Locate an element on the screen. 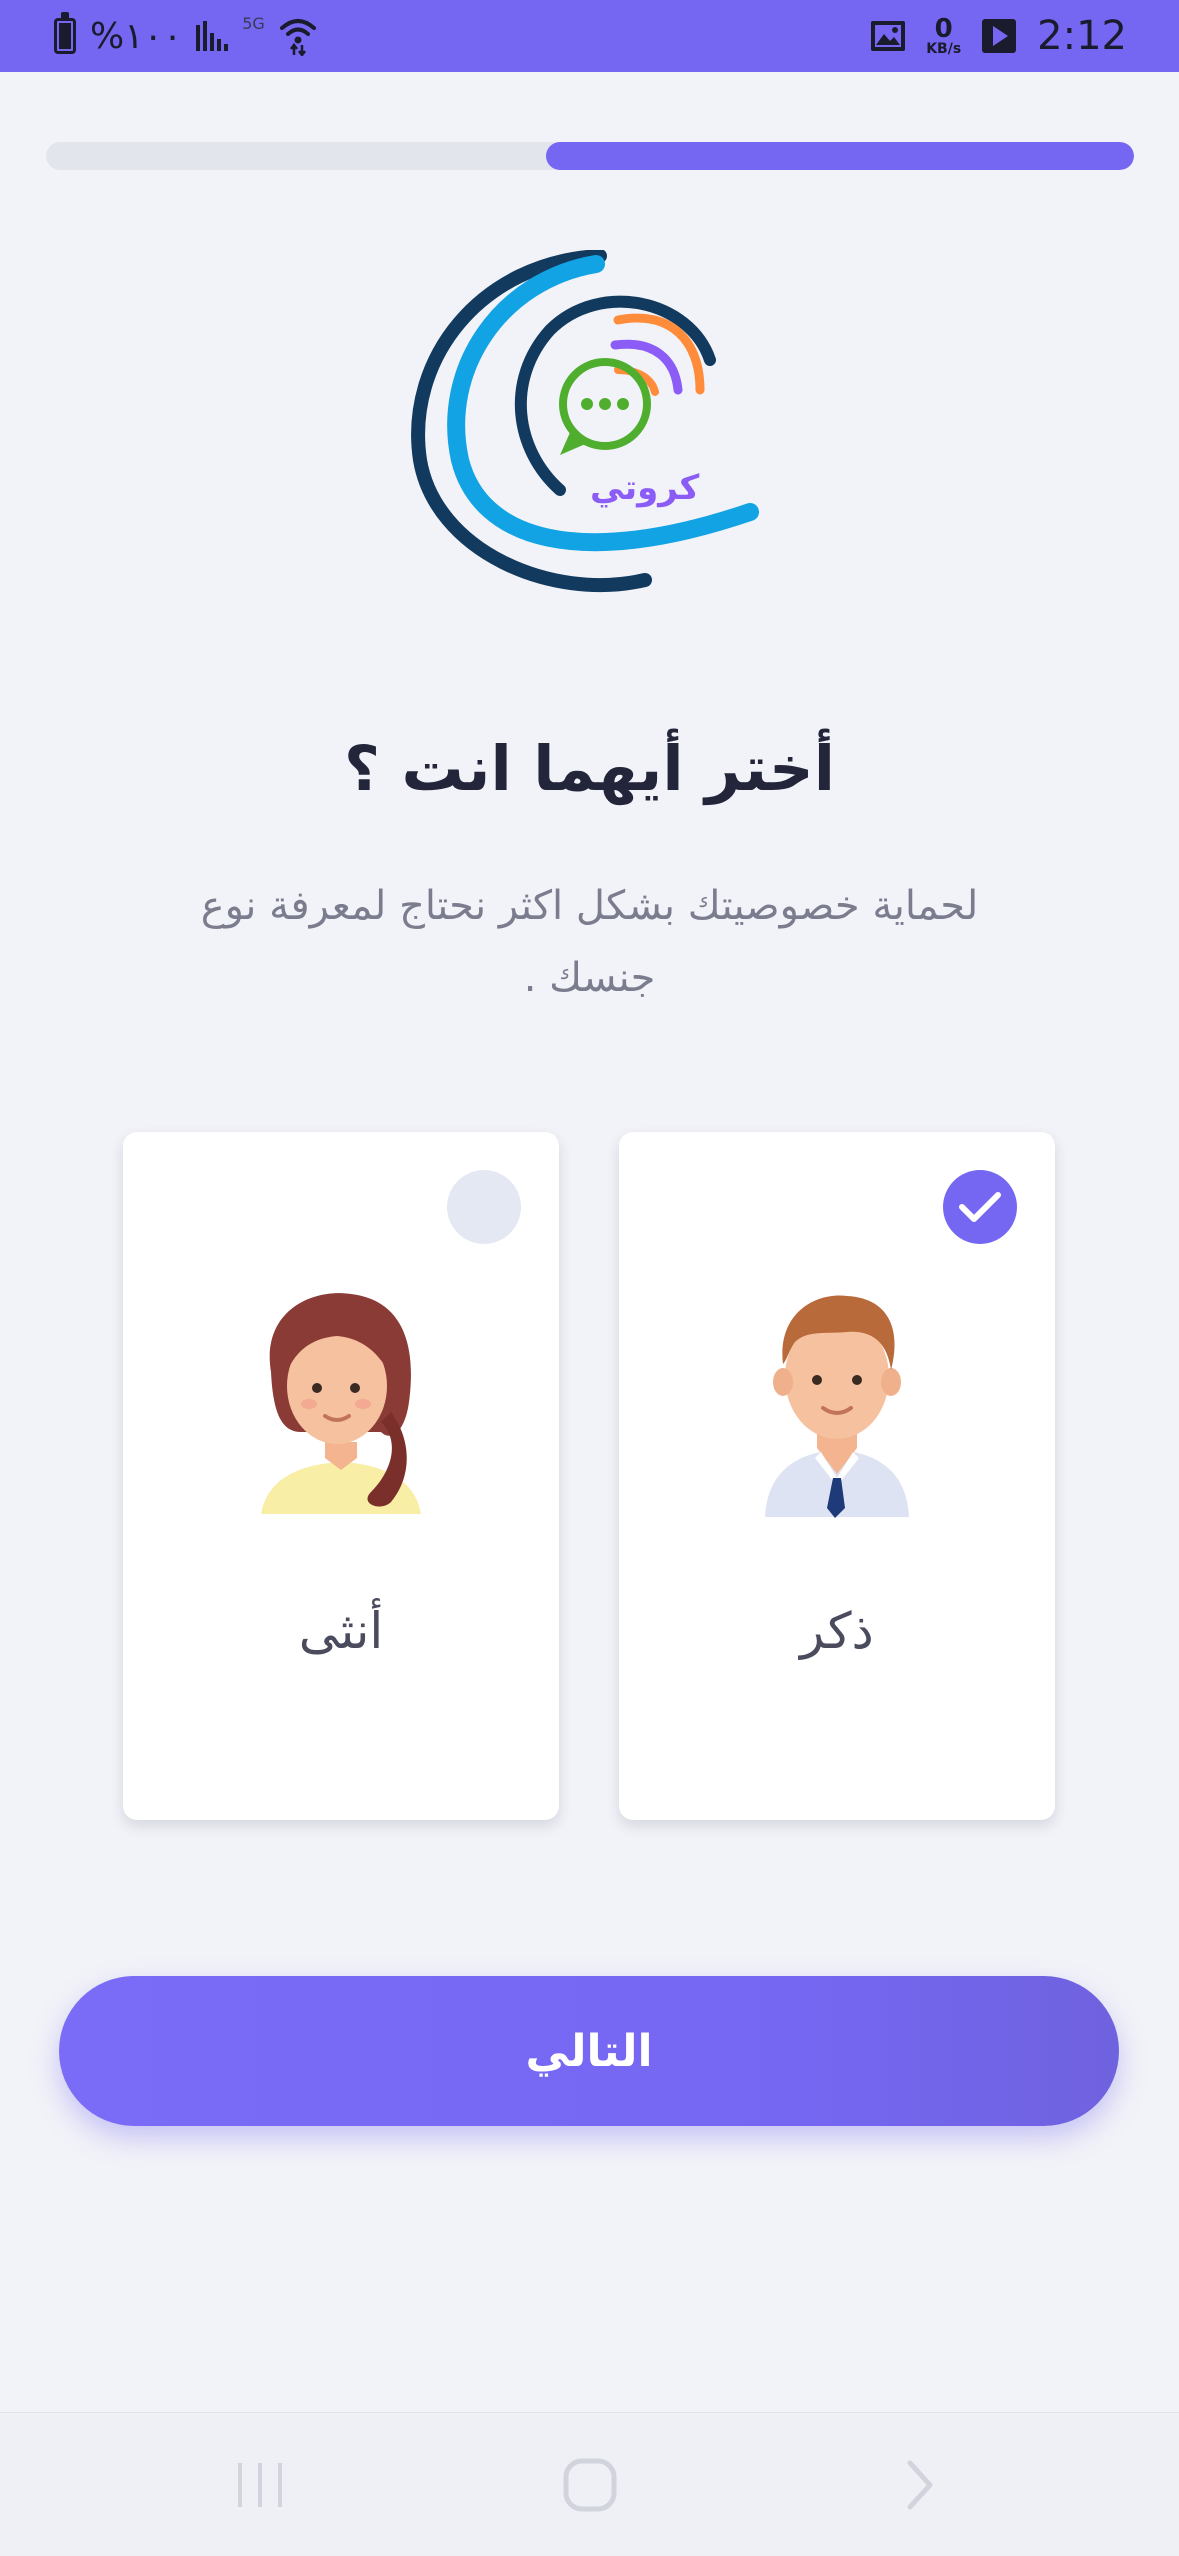 The width and height of the screenshot is (1179, 2556). progress-bar is located at coordinates (590, 156).